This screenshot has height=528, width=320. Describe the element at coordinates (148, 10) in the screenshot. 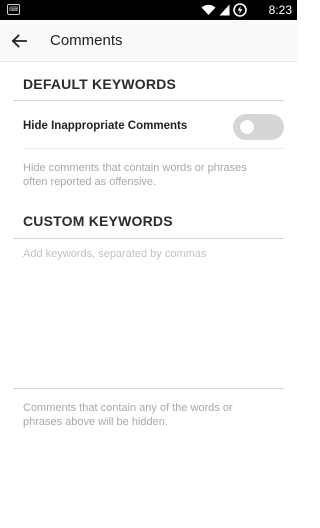

I see `status-bar: ⌨ 8:23` at that location.